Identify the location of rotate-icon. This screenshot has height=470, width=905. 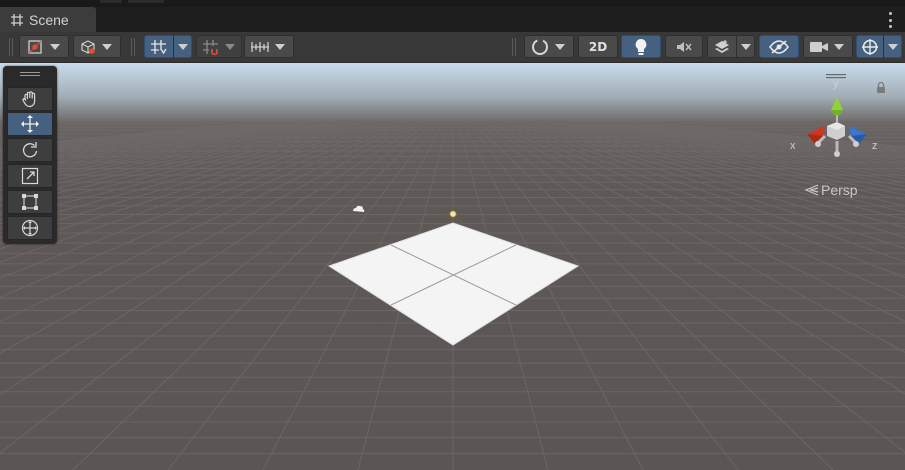
(30, 150).